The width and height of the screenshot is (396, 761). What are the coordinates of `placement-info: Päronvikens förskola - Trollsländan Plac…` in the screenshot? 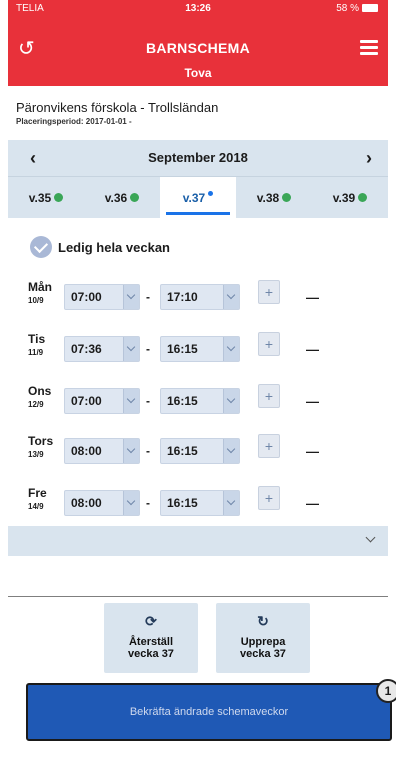 It's located at (196, 113).